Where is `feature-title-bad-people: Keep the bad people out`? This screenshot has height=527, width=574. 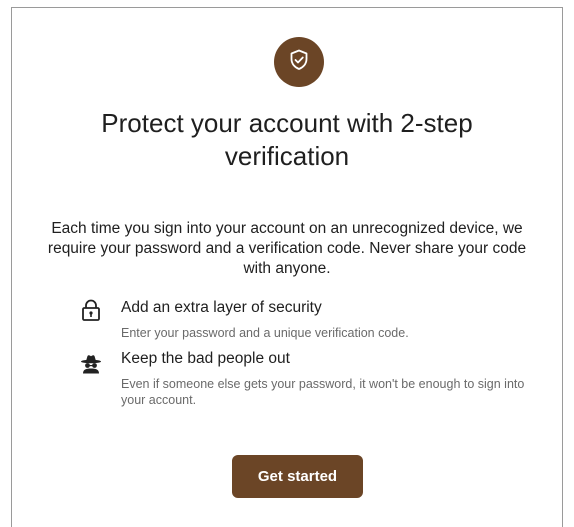 feature-title-bad-people: Keep the bad people out is located at coordinates (205, 358).